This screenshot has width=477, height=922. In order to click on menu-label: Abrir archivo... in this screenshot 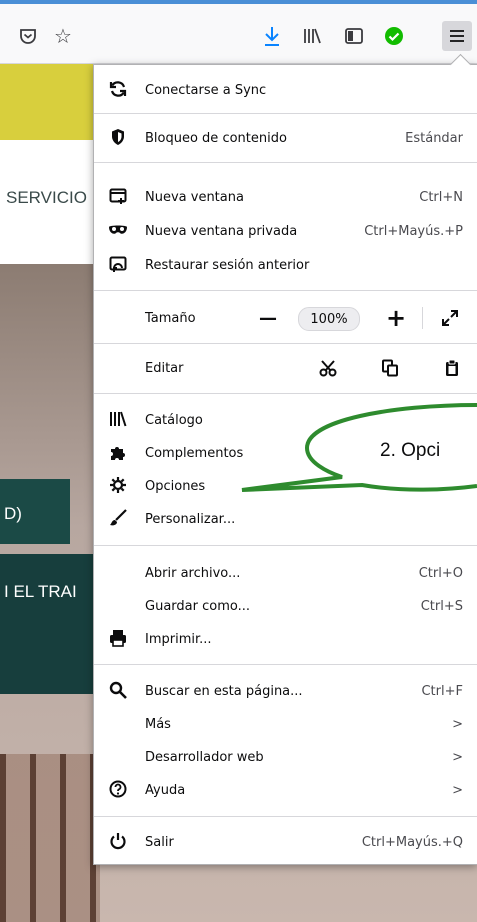, I will do `click(193, 573)`.